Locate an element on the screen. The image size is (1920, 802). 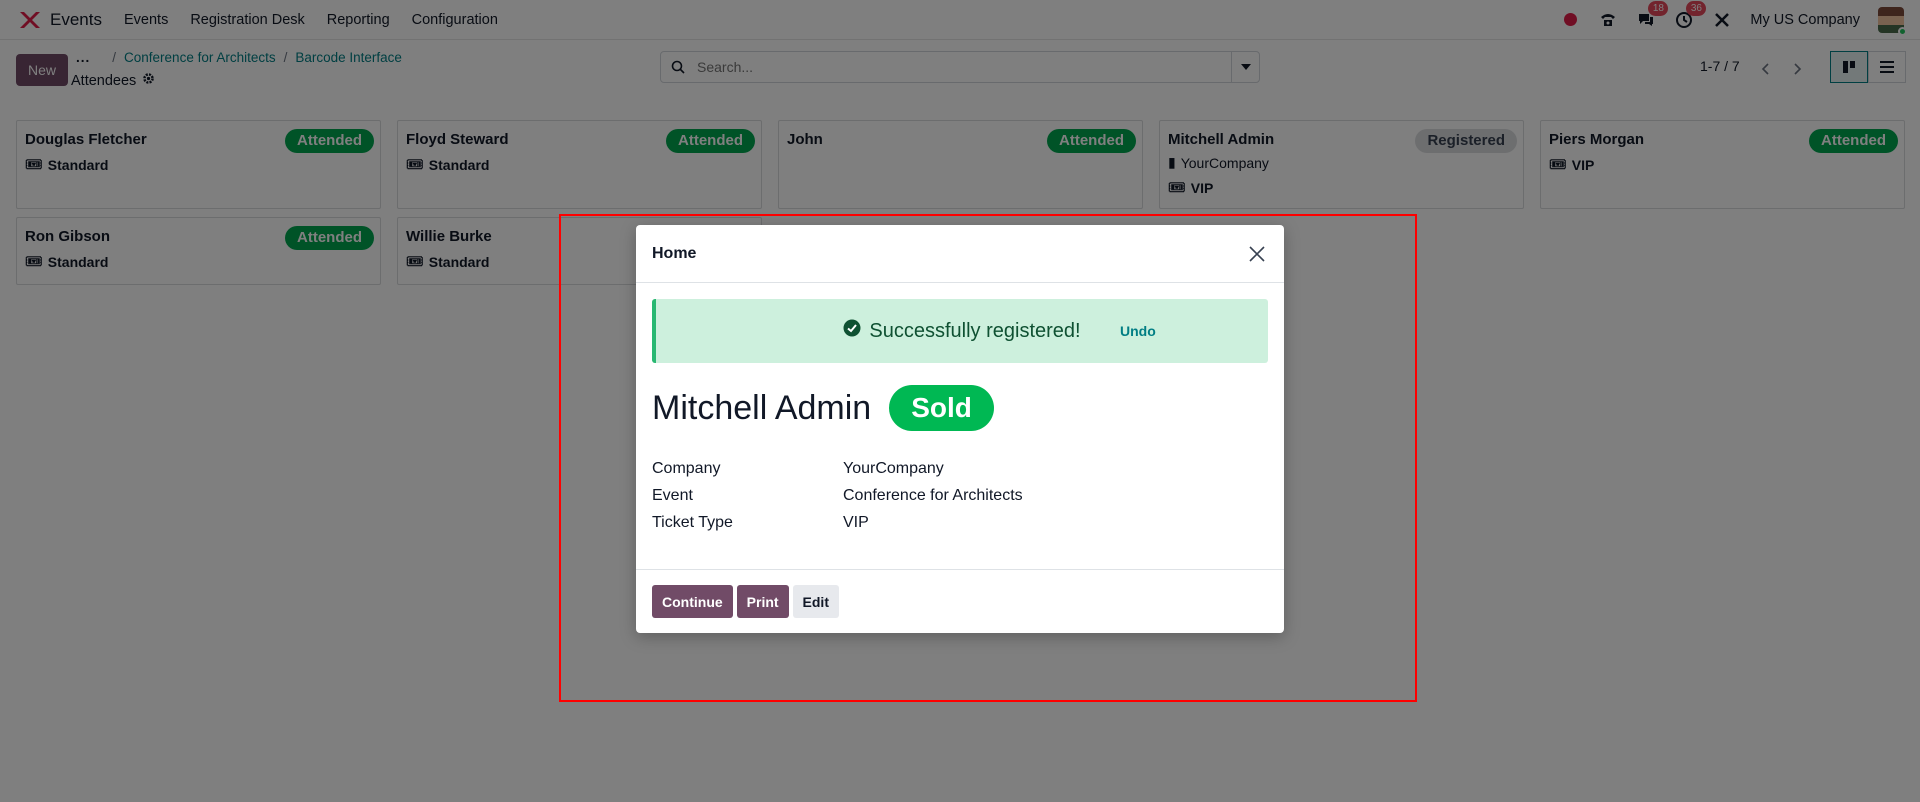
check-circle-icon is located at coordinates (852, 331).